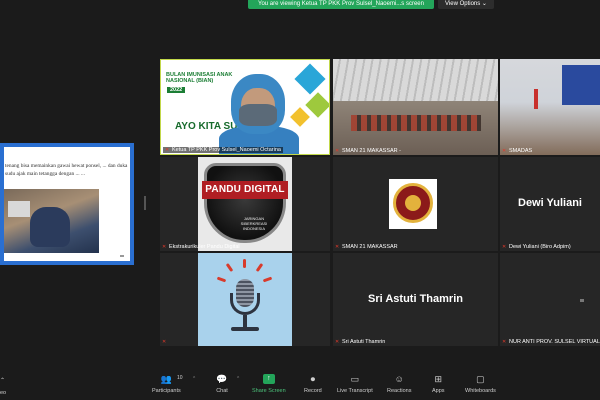  I want to click on shared-document-photo, so click(51, 221).